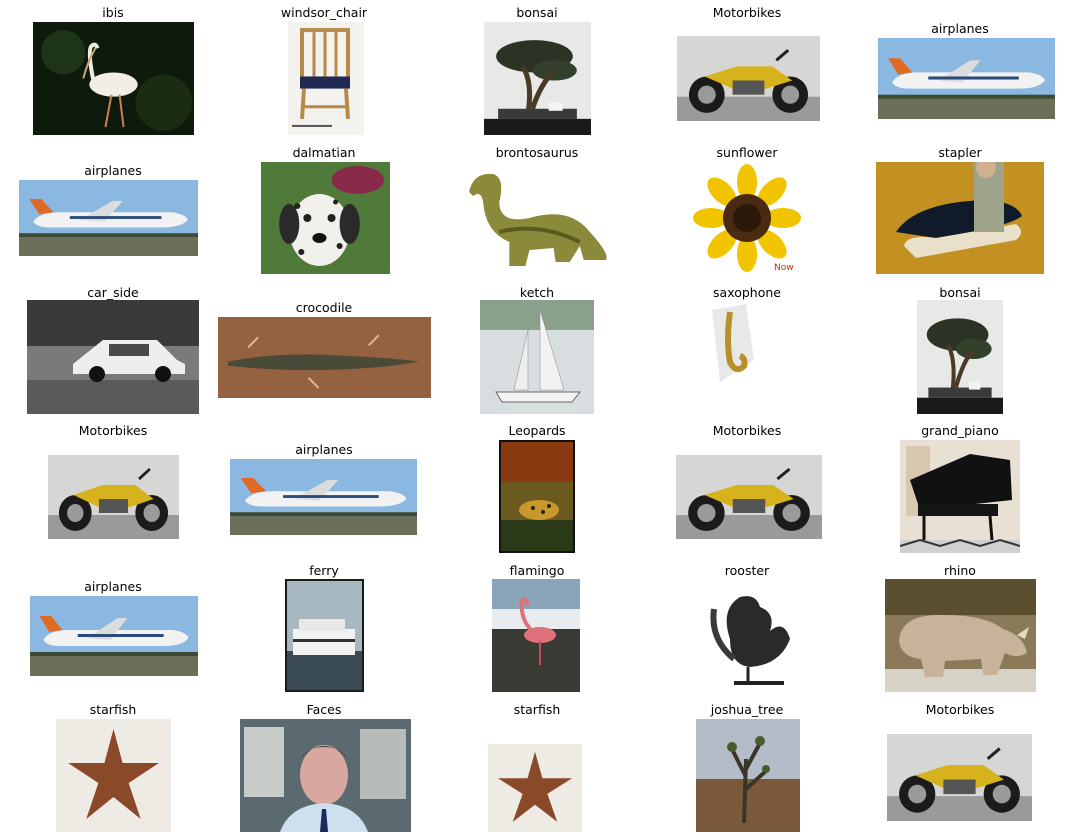 The image size is (1072, 839). I want to click on image-label: dalmatian, so click(324, 152).